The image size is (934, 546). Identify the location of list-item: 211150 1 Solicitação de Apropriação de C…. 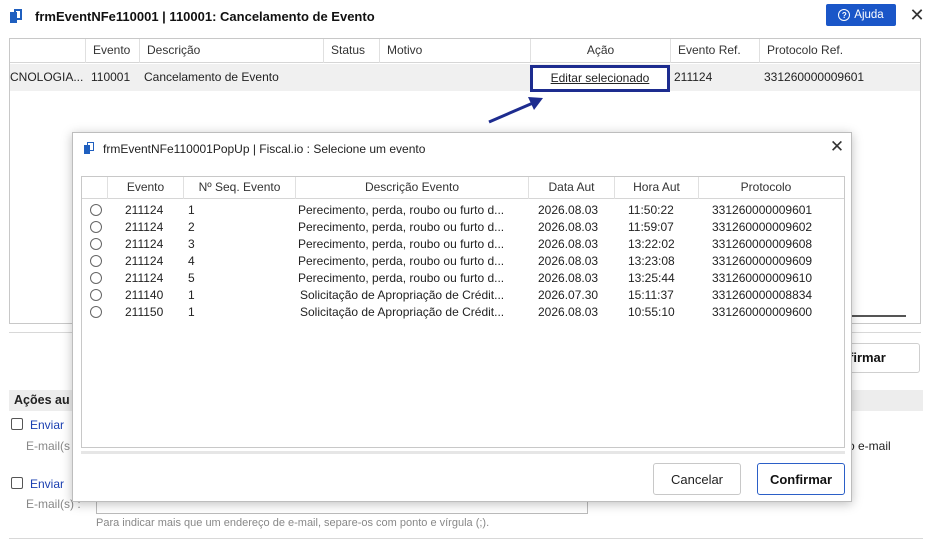
(463, 312).